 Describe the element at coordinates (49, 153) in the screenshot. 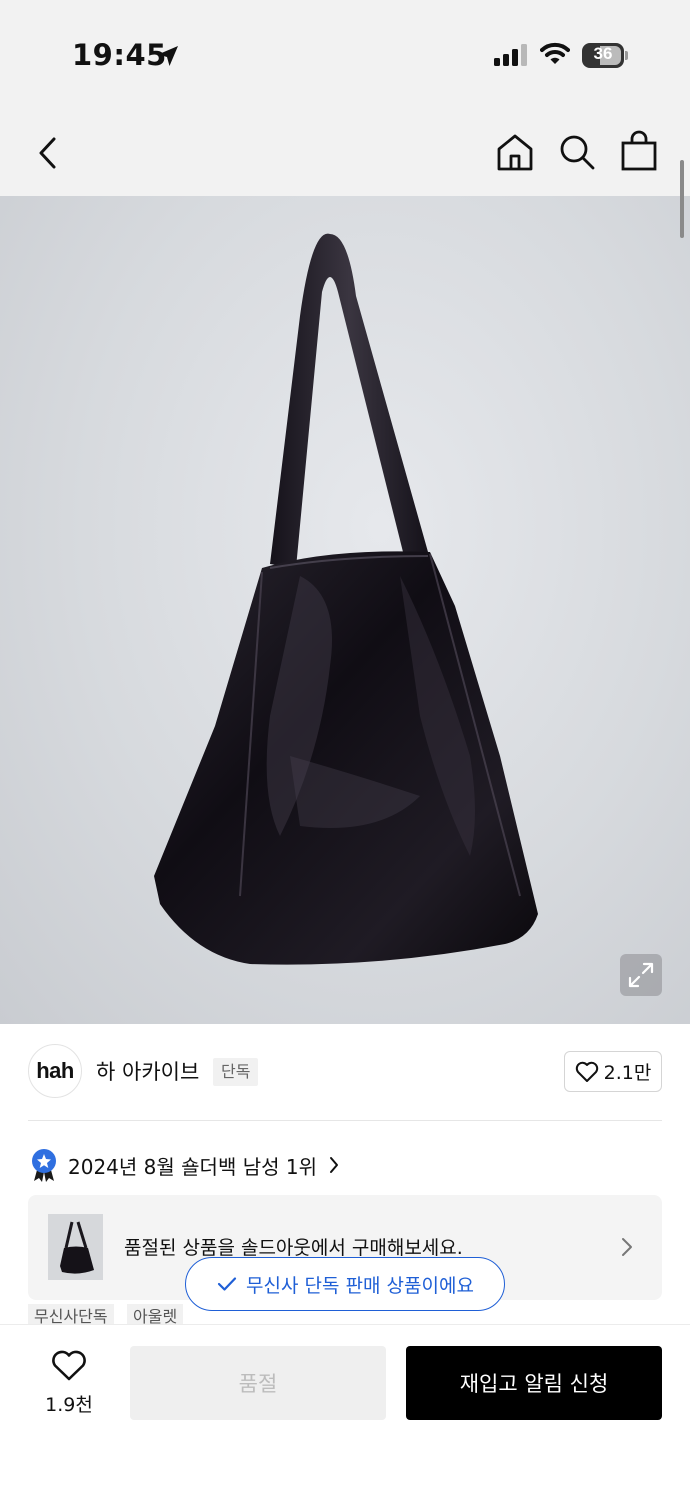

I see `back-chevron-icon` at that location.